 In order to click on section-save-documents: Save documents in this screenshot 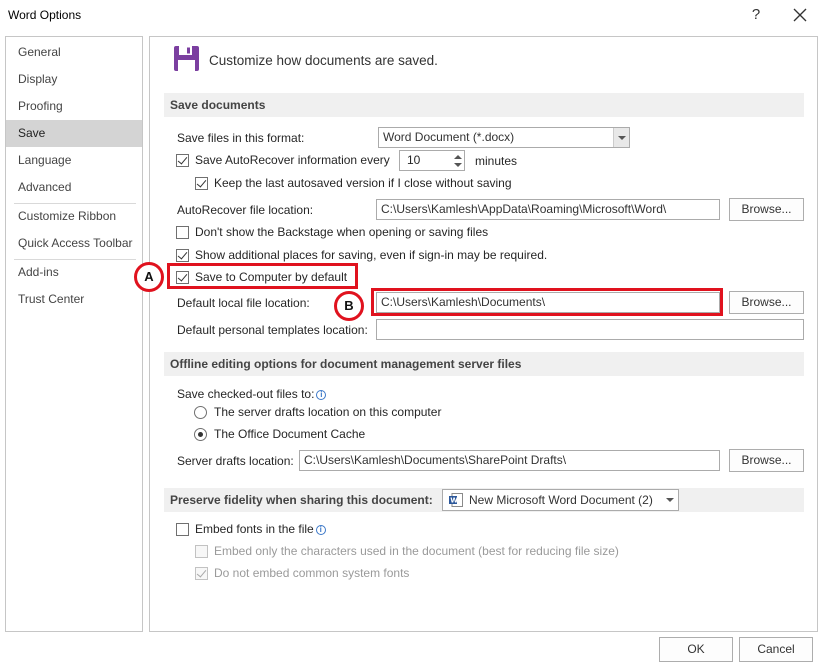, I will do `click(484, 105)`.